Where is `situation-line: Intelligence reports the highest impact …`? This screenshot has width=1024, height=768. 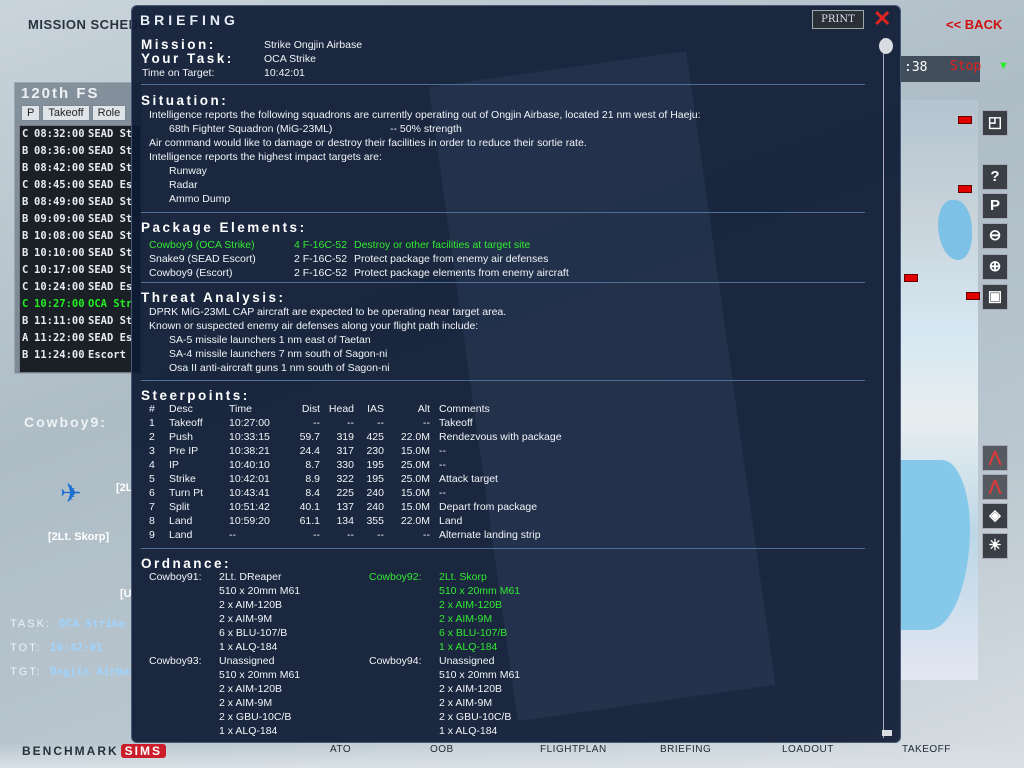
situation-line: Intelligence reports the highest impact … is located at coordinates (265, 157).